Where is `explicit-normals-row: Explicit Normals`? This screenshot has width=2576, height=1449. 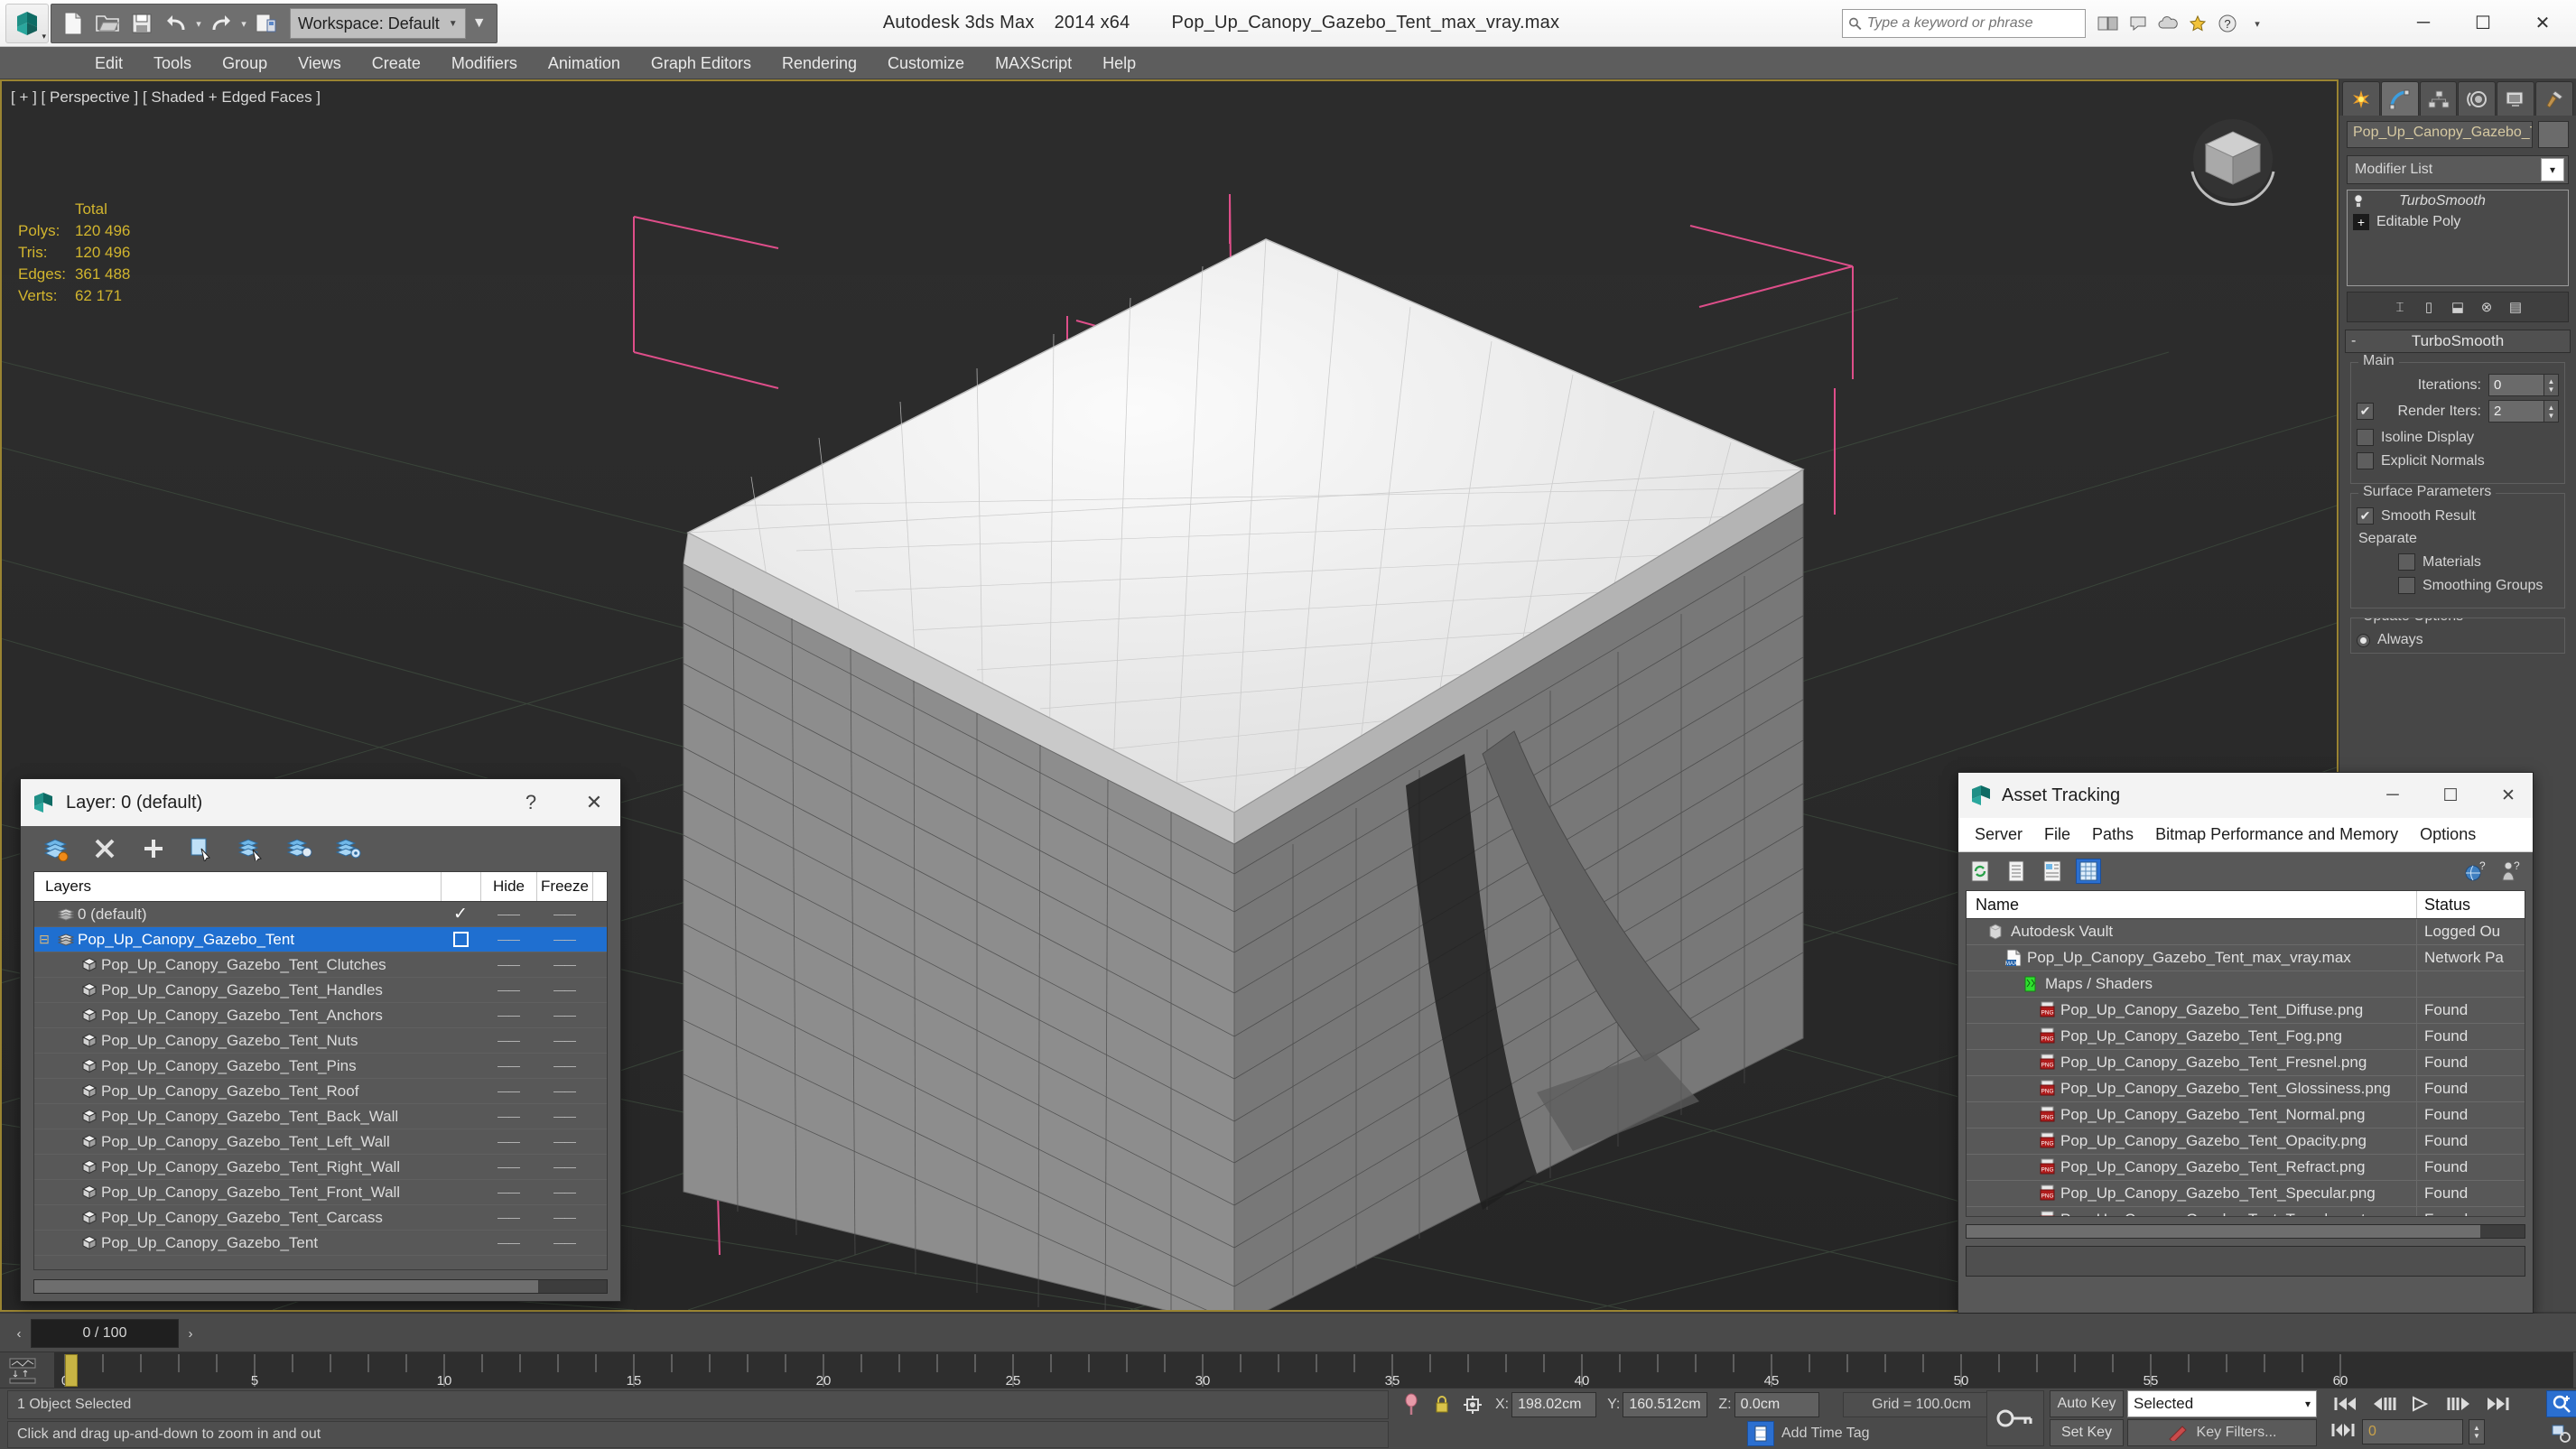 explicit-normals-row: Explicit Normals is located at coordinates (2458, 460).